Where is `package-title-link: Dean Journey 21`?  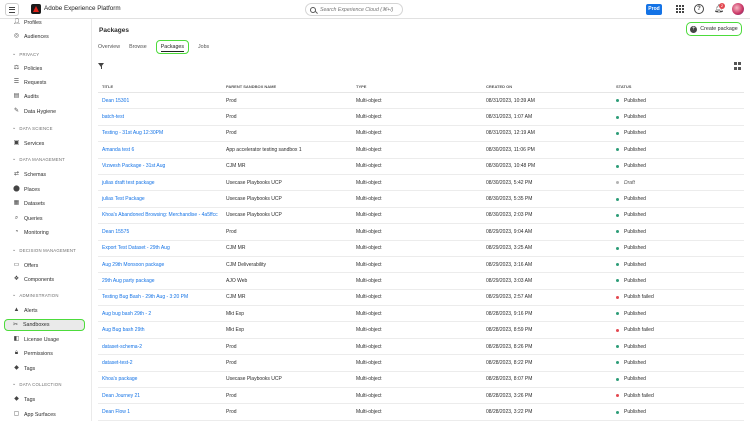 package-title-link: Dean Journey 21 is located at coordinates (162, 396).